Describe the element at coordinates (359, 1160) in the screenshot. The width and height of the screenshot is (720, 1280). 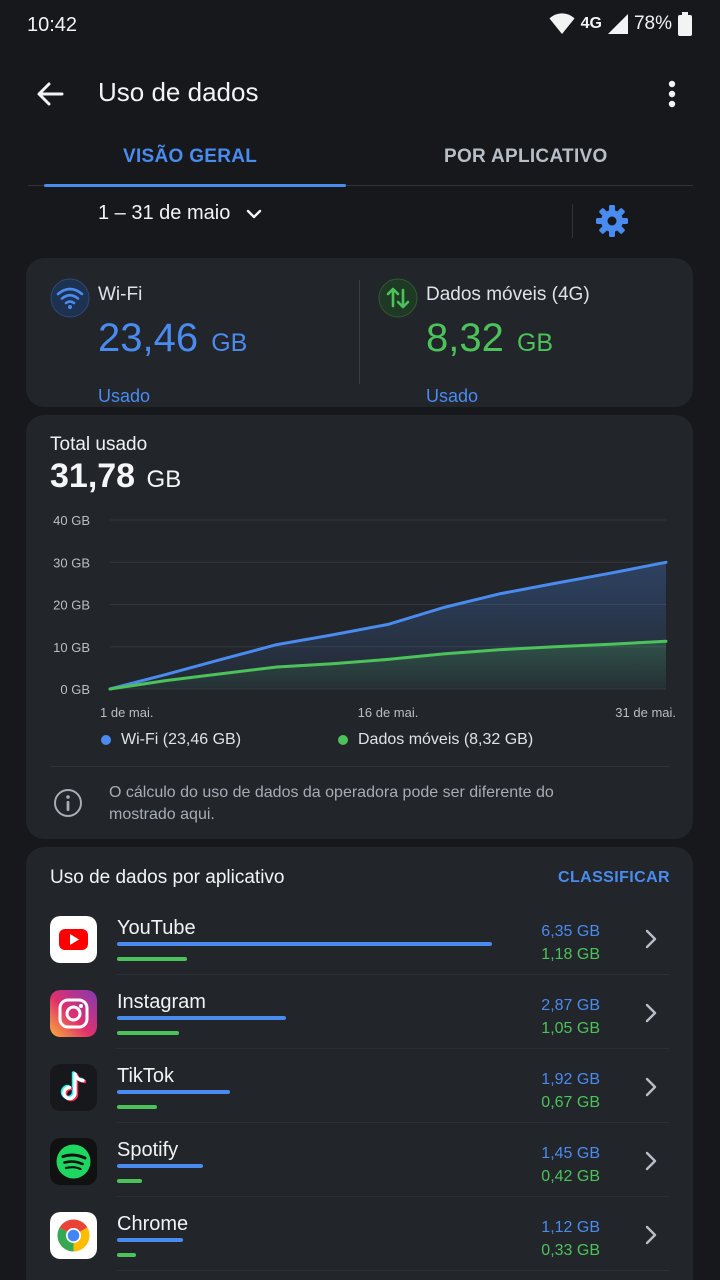
I see `app-row-spotify: Spotify 1,45 GB 0,42 GB` at that location.